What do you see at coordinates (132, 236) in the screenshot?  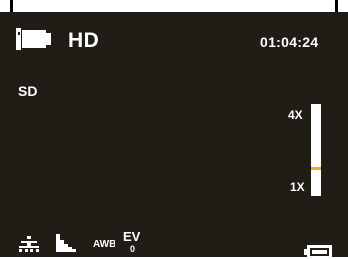 I see `svg-text: EV` at bounding box center [132, 236].